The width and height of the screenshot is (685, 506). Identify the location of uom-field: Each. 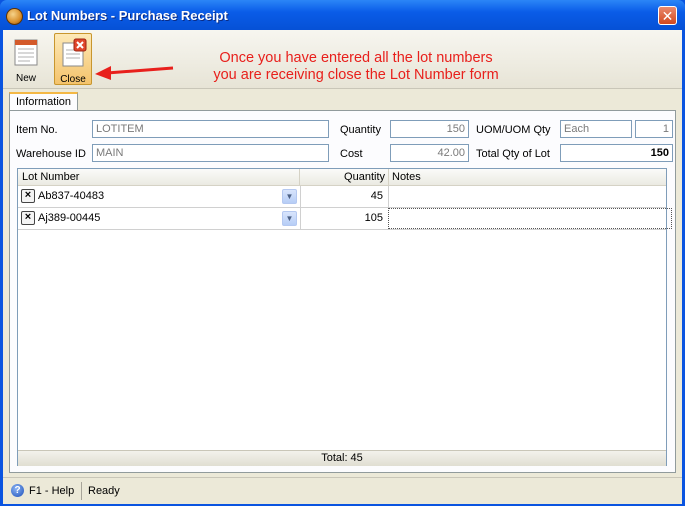
(596, 129).